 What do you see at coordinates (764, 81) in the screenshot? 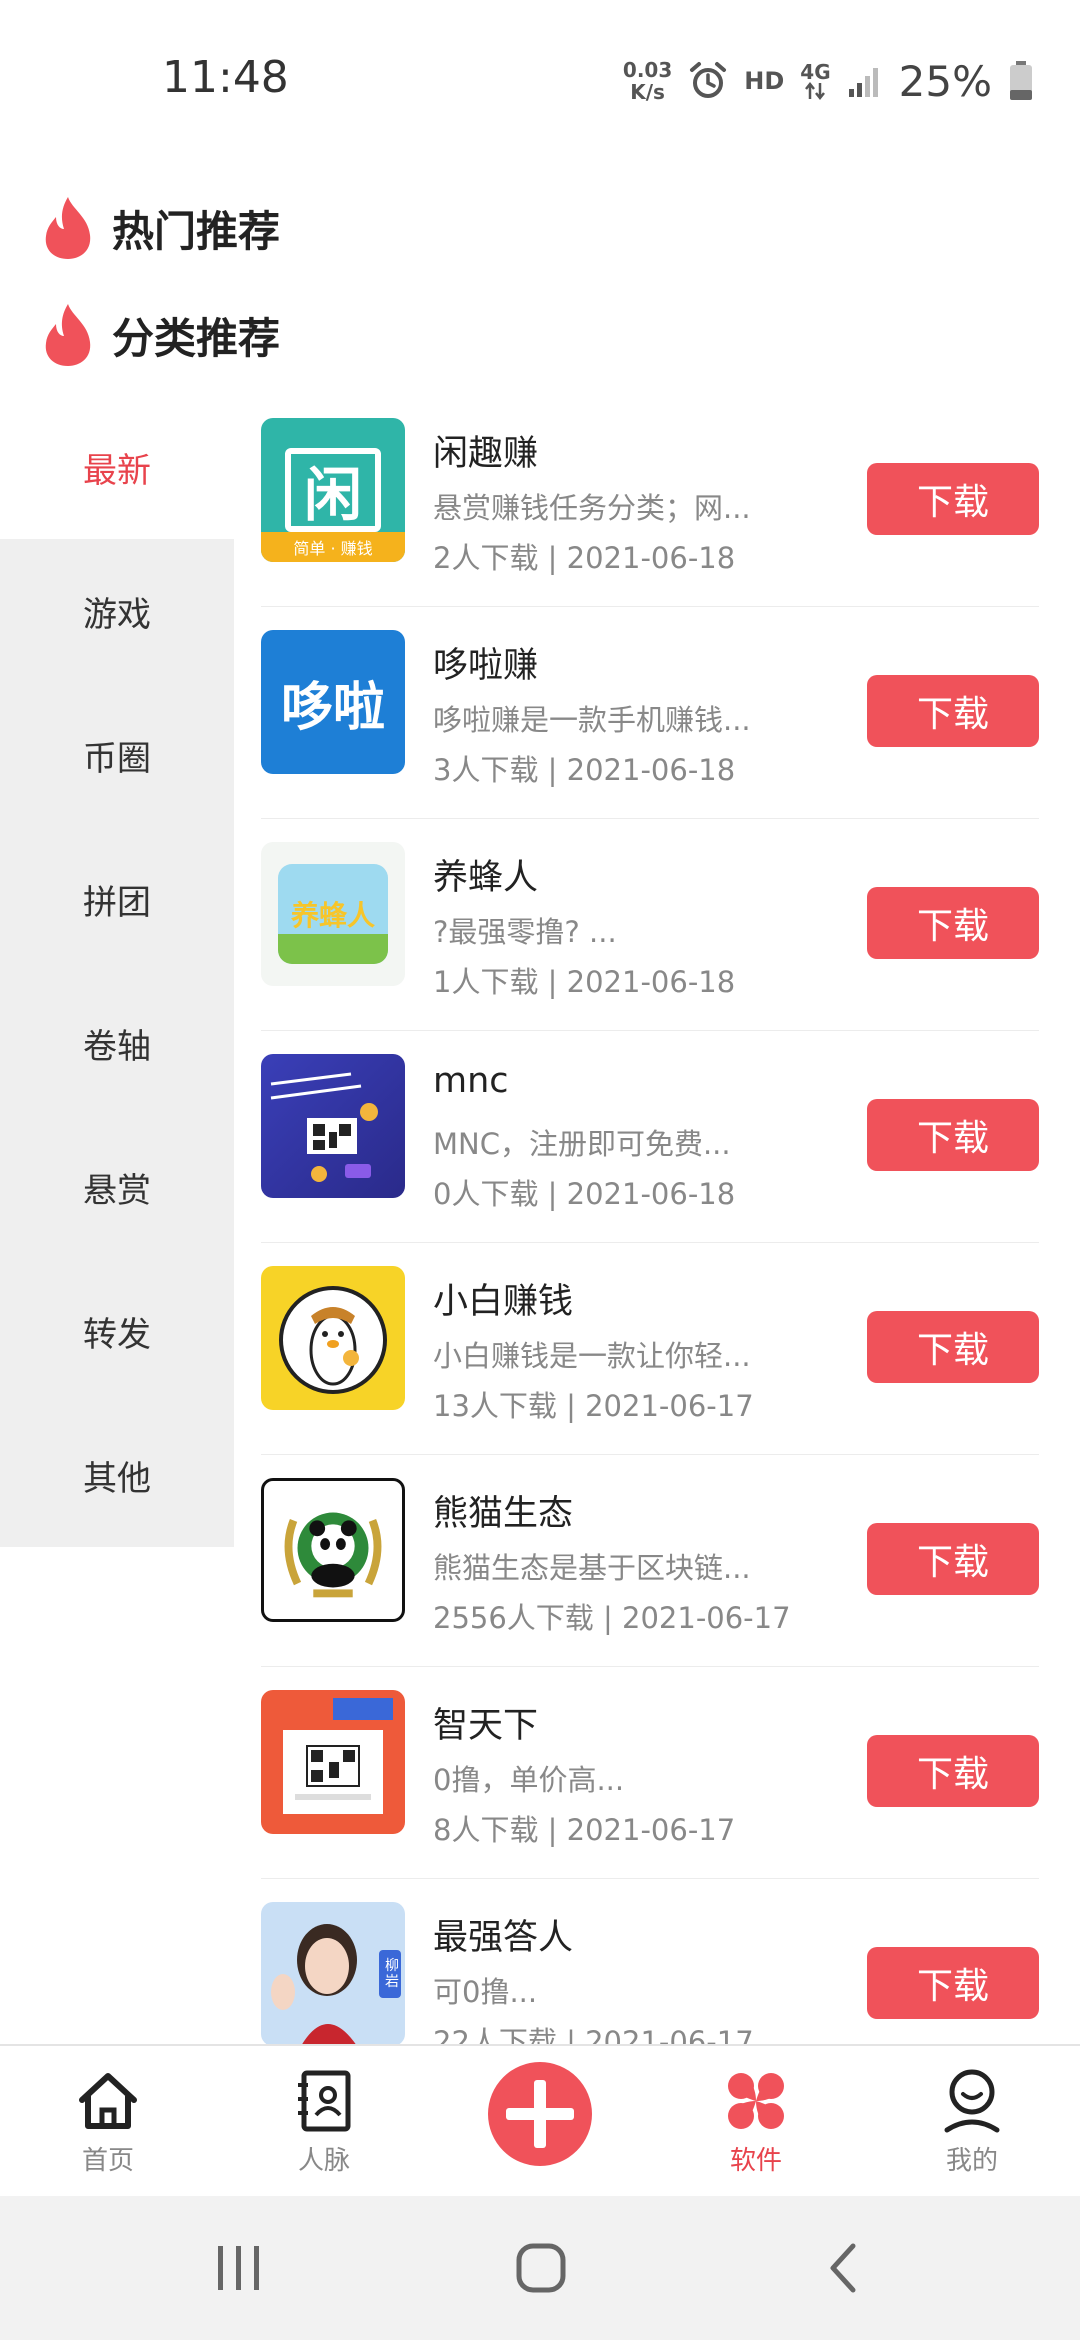
I see `hd-indicator: HD` at bounding box center [764, 81].